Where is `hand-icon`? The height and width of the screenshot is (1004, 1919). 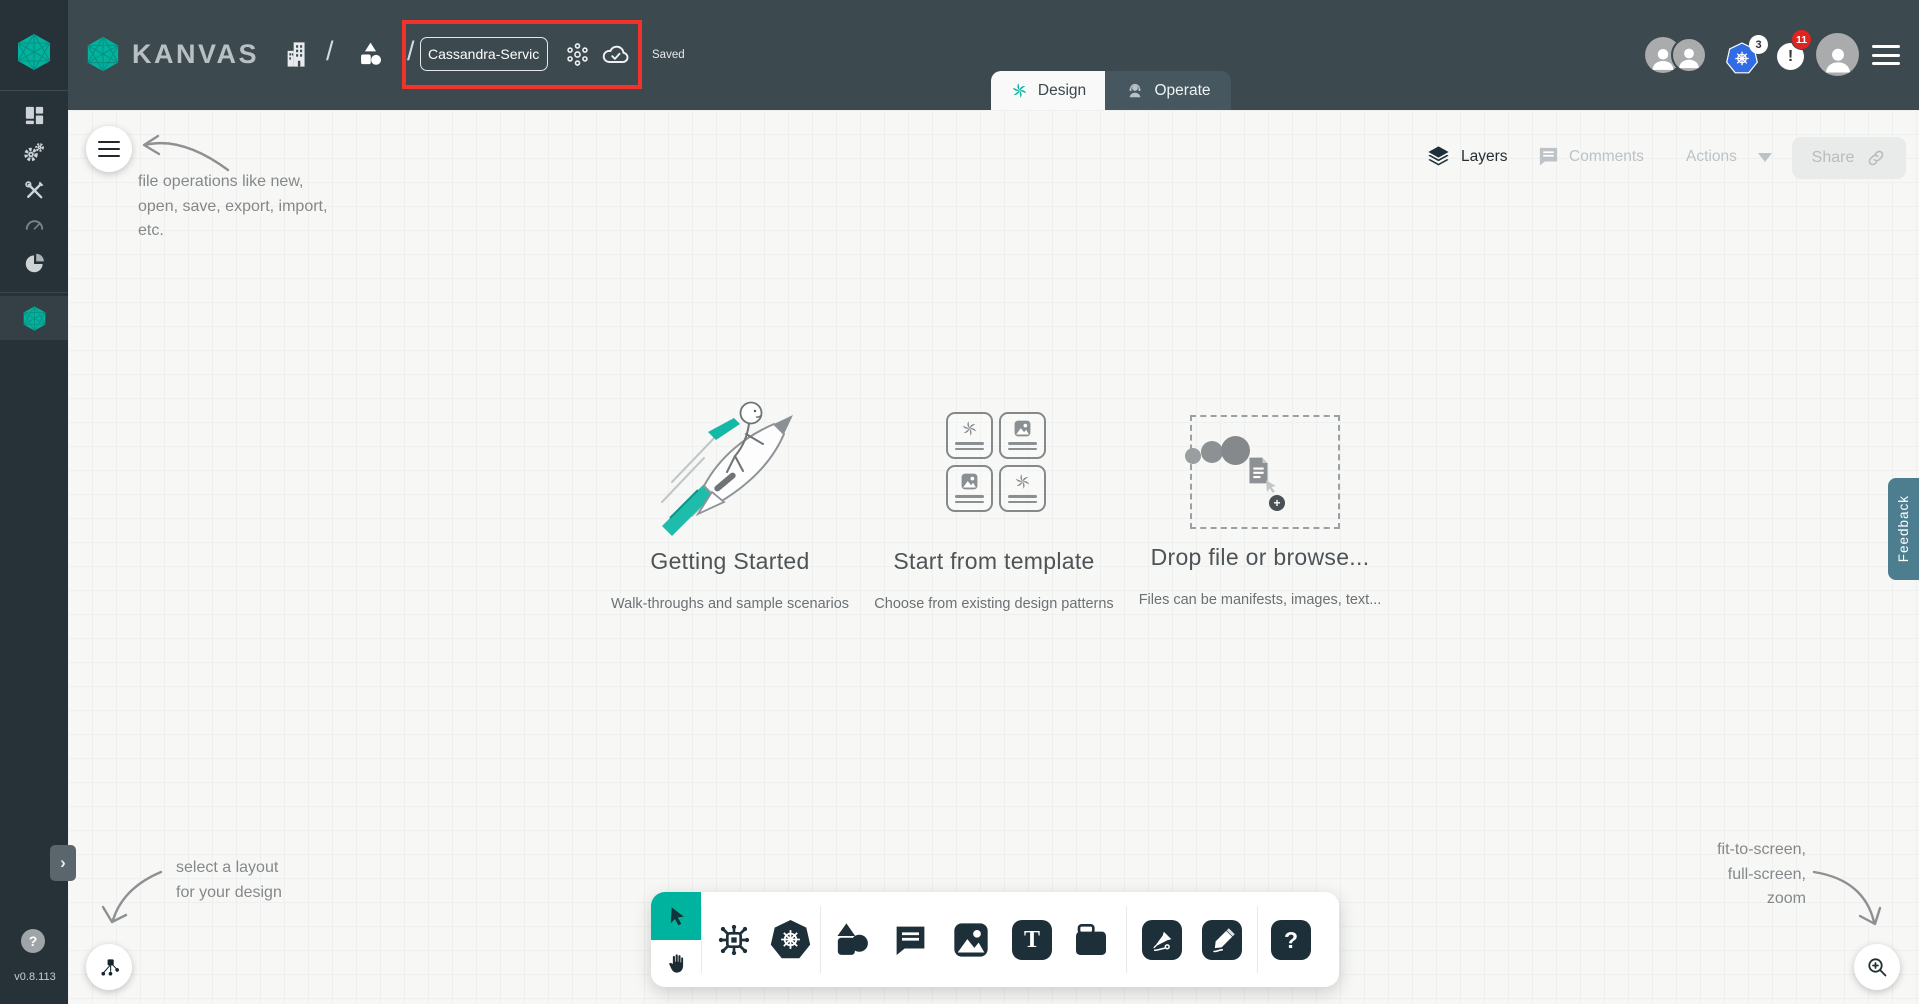
hand-icon is located at coordinates (676, 963).